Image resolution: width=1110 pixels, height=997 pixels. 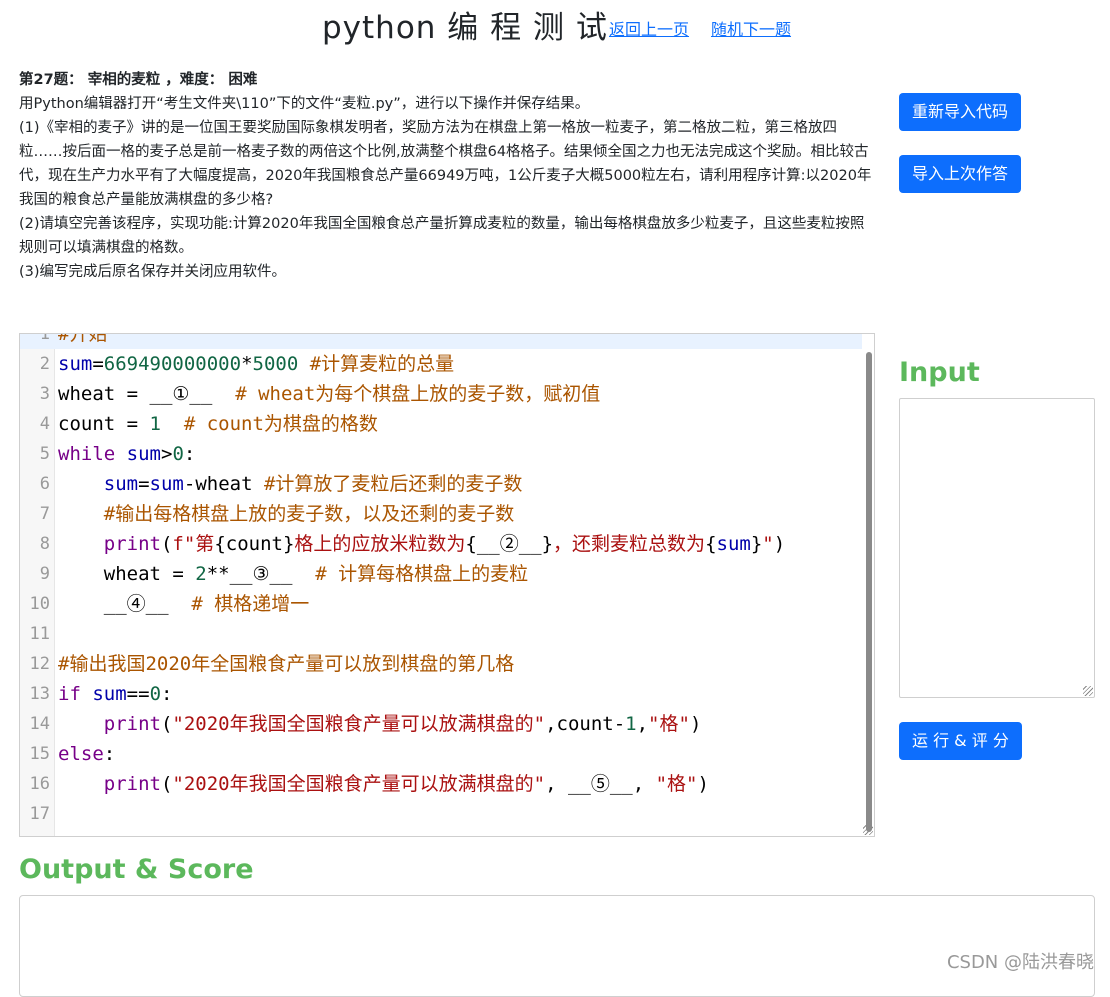 I want to click on code-token: , __⑤__,, so click(x=600, y=784).